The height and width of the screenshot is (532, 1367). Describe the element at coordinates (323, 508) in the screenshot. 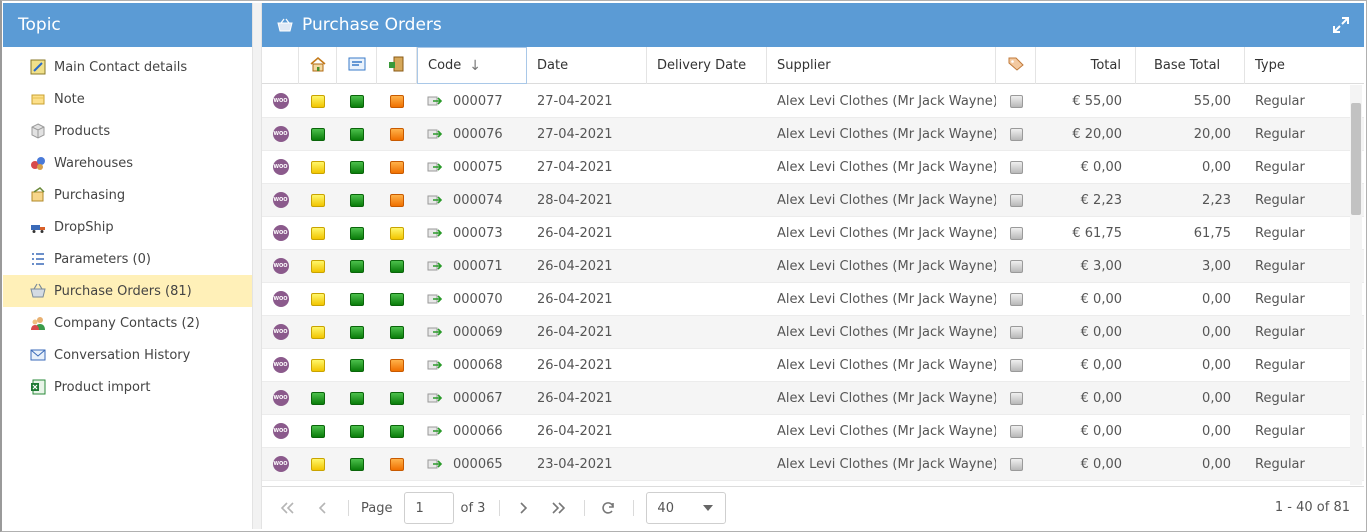

I see `prev-page-button` at that location.